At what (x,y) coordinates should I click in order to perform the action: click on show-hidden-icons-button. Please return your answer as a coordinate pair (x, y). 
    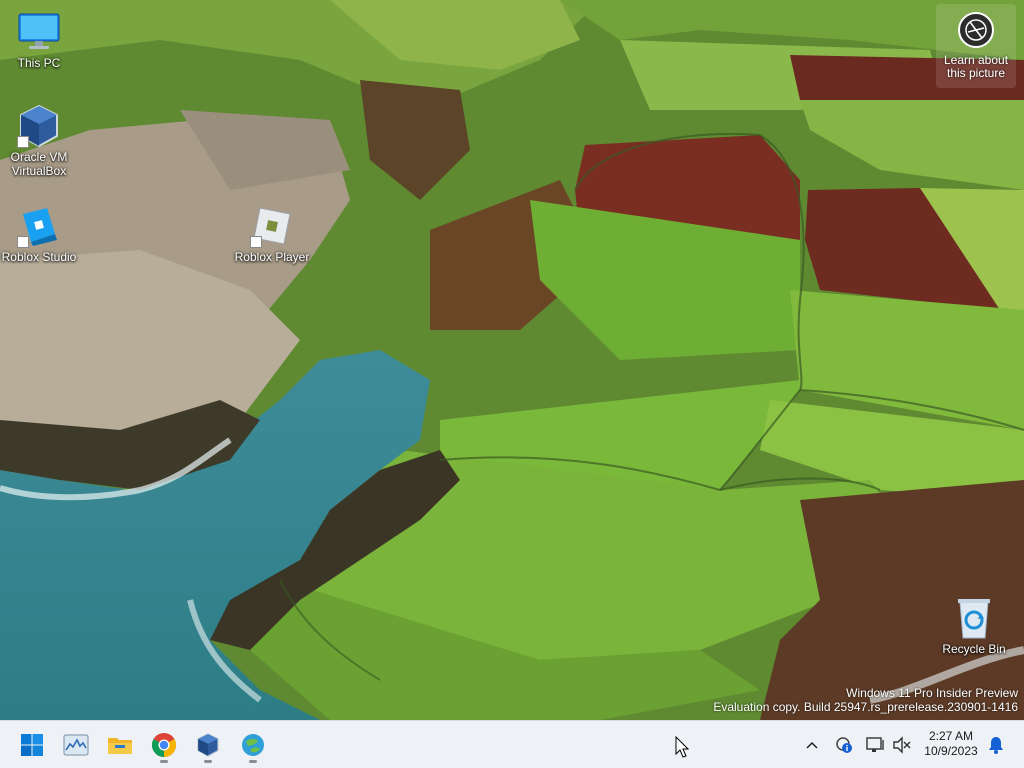
    Looking at the image, I should click on (812, 745).